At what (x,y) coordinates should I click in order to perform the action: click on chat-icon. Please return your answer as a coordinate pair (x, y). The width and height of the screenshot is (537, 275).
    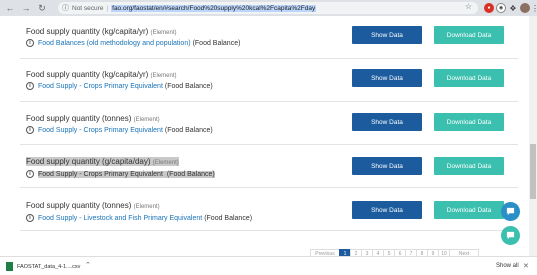
    Looking at the image, I should click on (510, 235).